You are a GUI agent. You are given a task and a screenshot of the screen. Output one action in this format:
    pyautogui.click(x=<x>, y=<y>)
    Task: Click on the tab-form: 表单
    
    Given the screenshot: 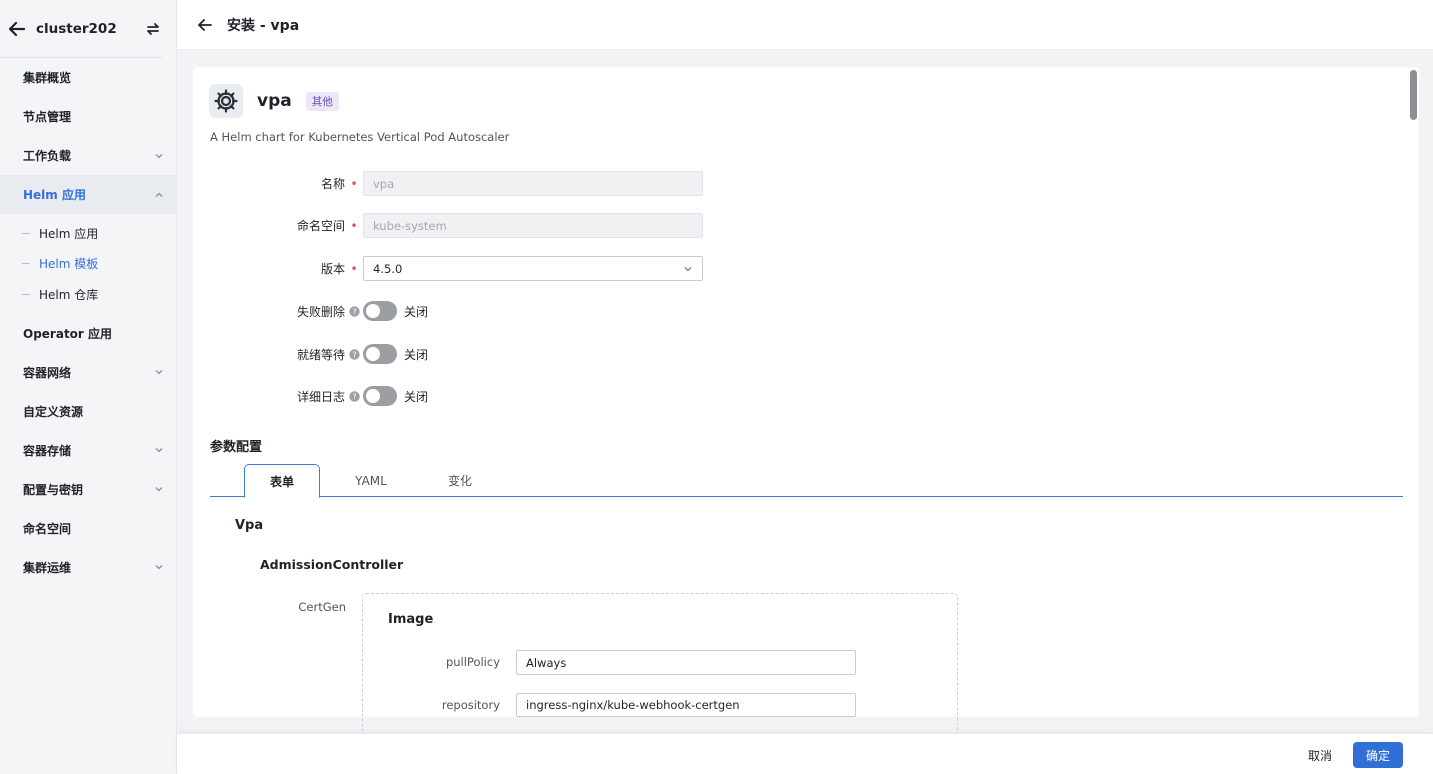 What is the action you would take?
    pyautogui.click(x=282, y=481)
    